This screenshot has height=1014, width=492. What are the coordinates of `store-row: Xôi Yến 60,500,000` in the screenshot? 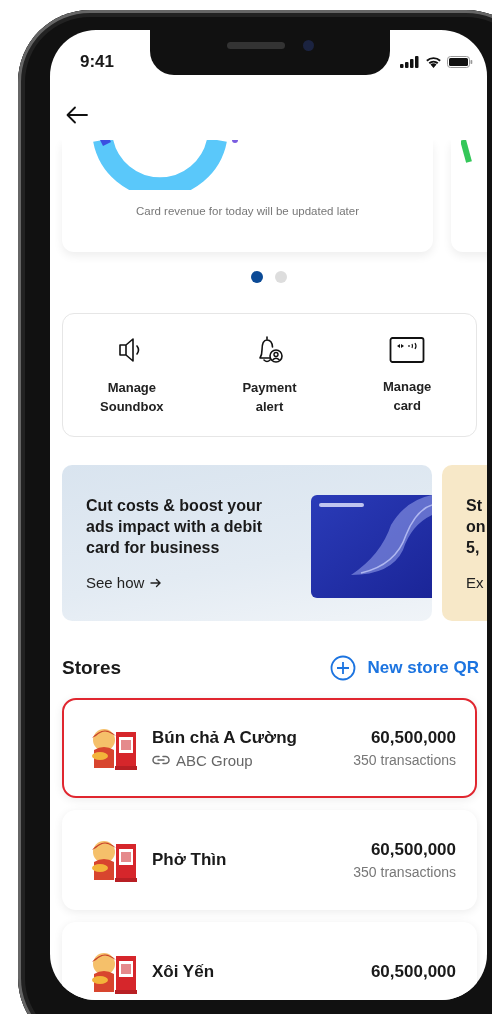 It's located at (269, 961).